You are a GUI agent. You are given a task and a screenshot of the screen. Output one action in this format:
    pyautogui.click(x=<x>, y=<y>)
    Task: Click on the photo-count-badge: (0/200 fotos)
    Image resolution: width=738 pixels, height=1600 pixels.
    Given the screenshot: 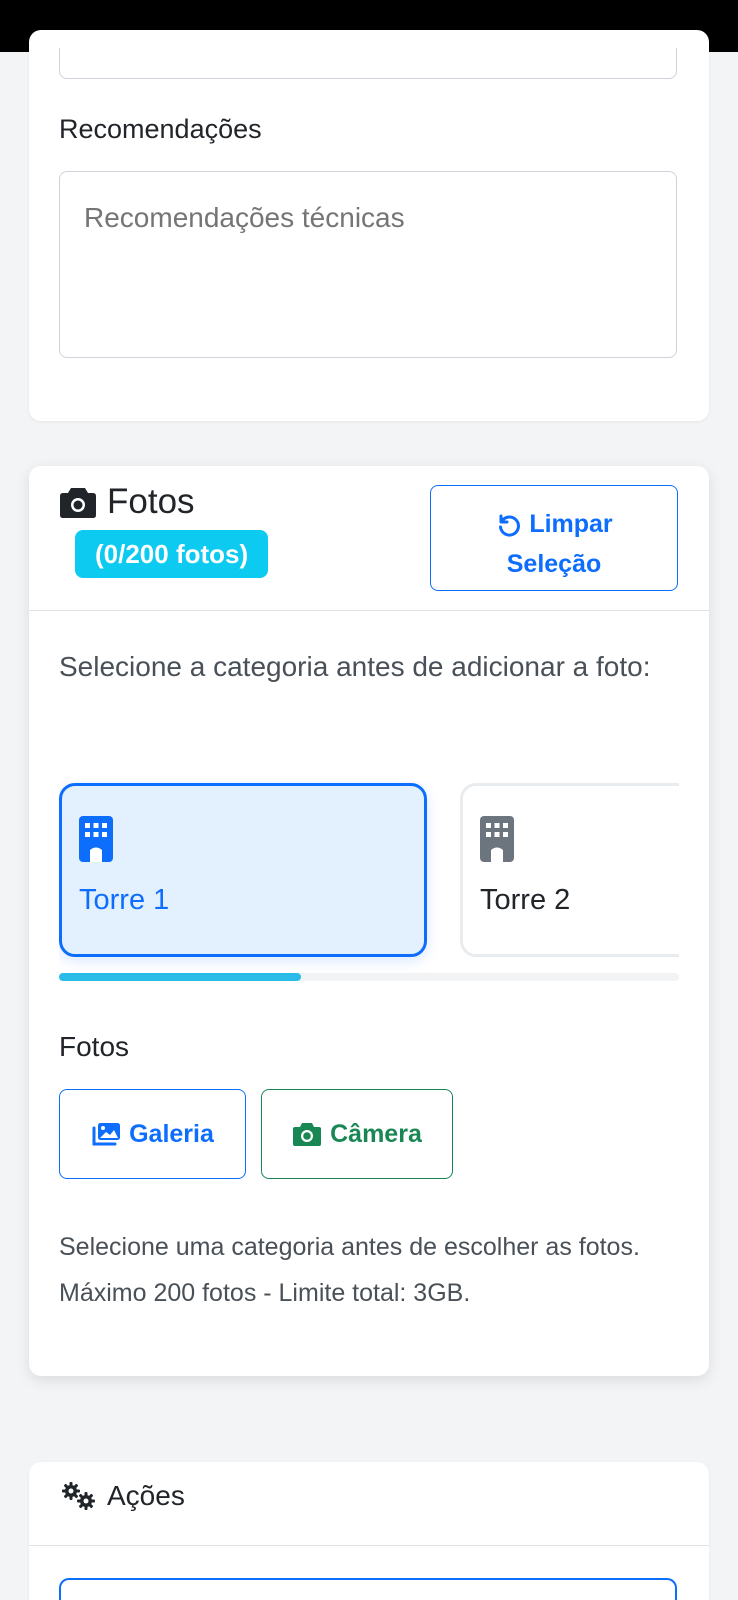 What is the action you would take?
    pyautogui.click(x=172, y=554)
    